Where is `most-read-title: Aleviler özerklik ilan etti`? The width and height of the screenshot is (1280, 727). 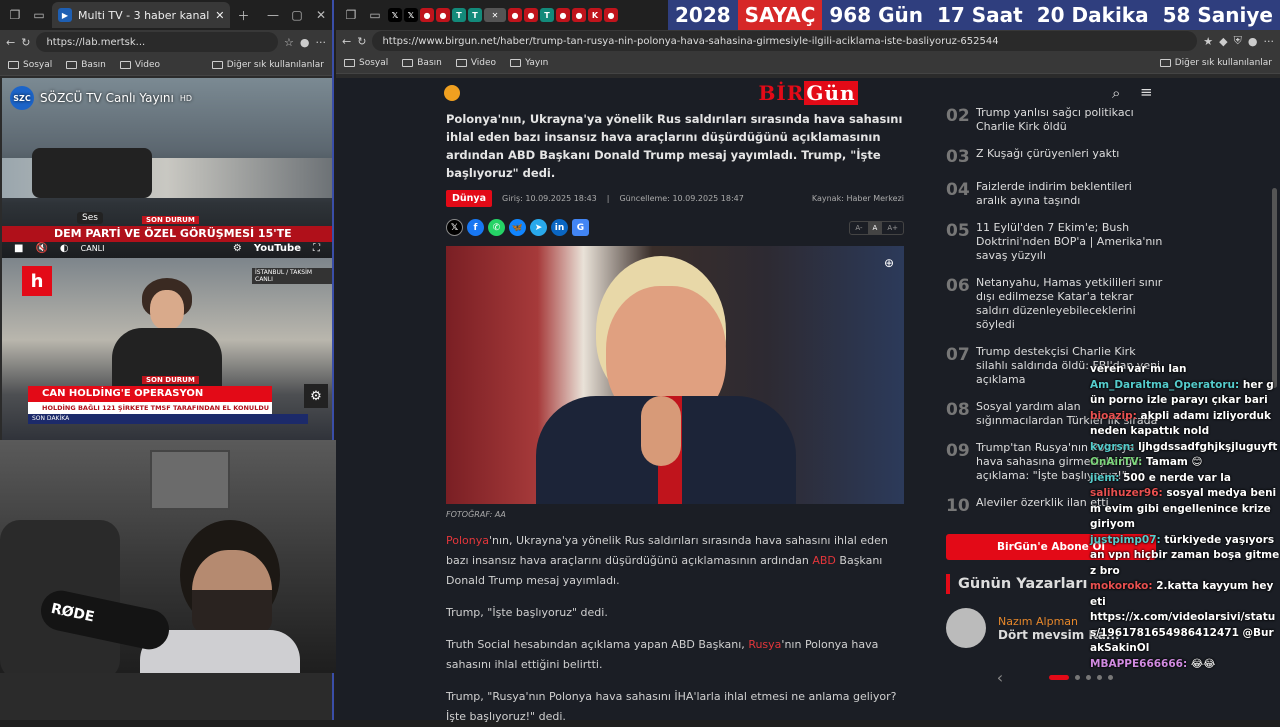 most-read-title: Aleviler özerklik ilan etti is located at coordinates (1042, 502).